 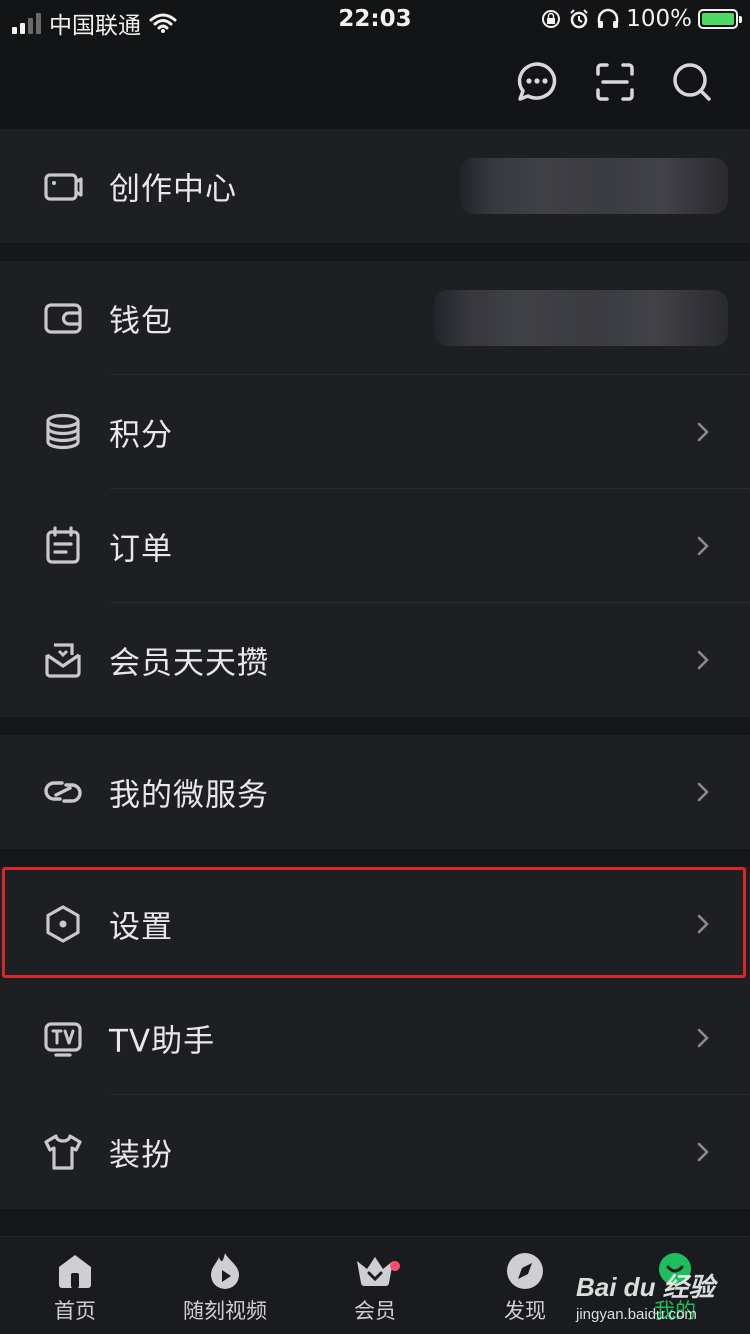 What do you see at coordinates (63, 1152) in the screenshot?
I see `tshirt-icon` at bounding box center [63, 1152].